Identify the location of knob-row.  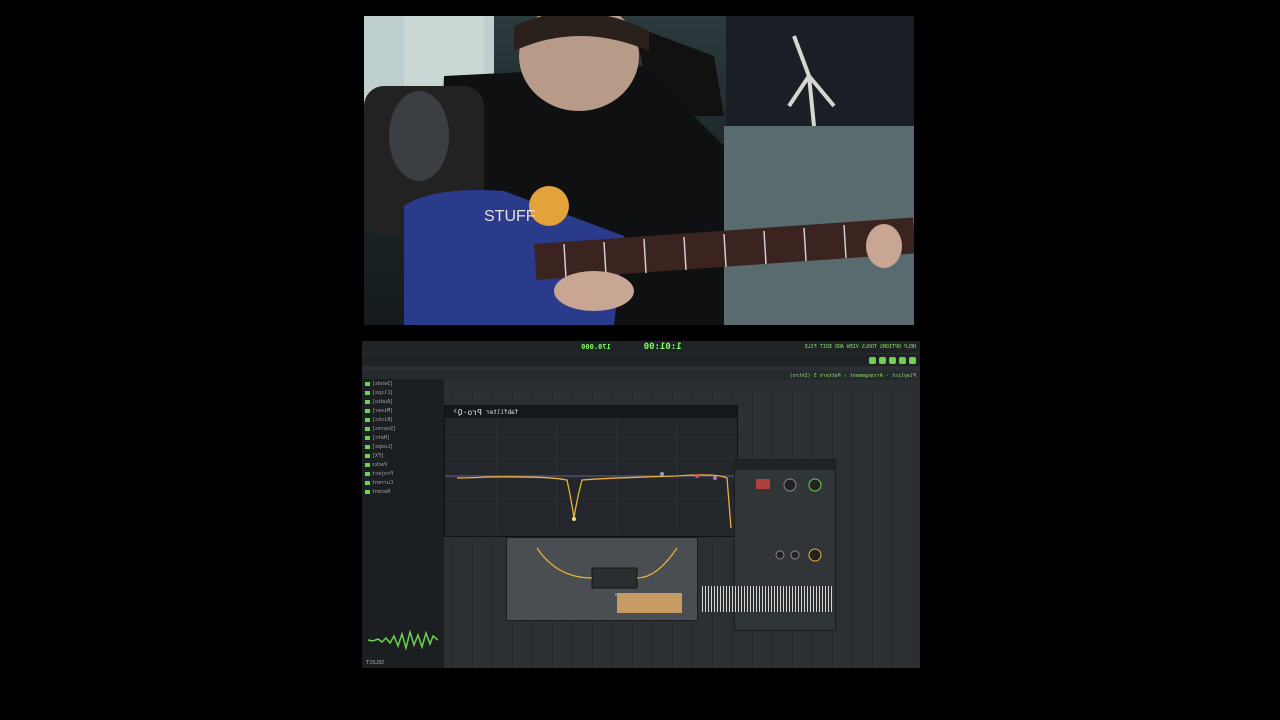
(789, 485).